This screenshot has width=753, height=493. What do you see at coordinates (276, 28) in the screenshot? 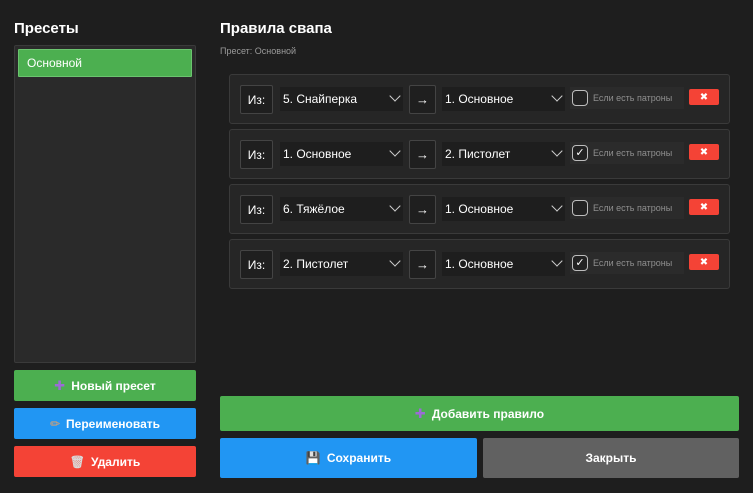
I see `rules-title: Правила свапа` at bounding box center [276, 28].